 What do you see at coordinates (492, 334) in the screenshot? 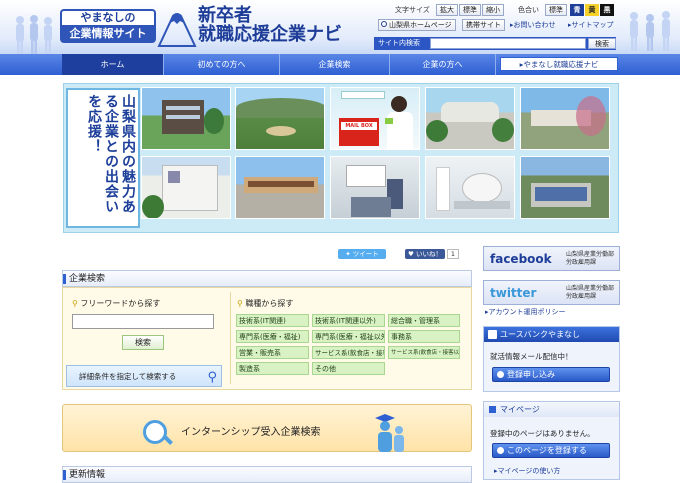
I see `envelope-icon` at bounding box center [492, 334].